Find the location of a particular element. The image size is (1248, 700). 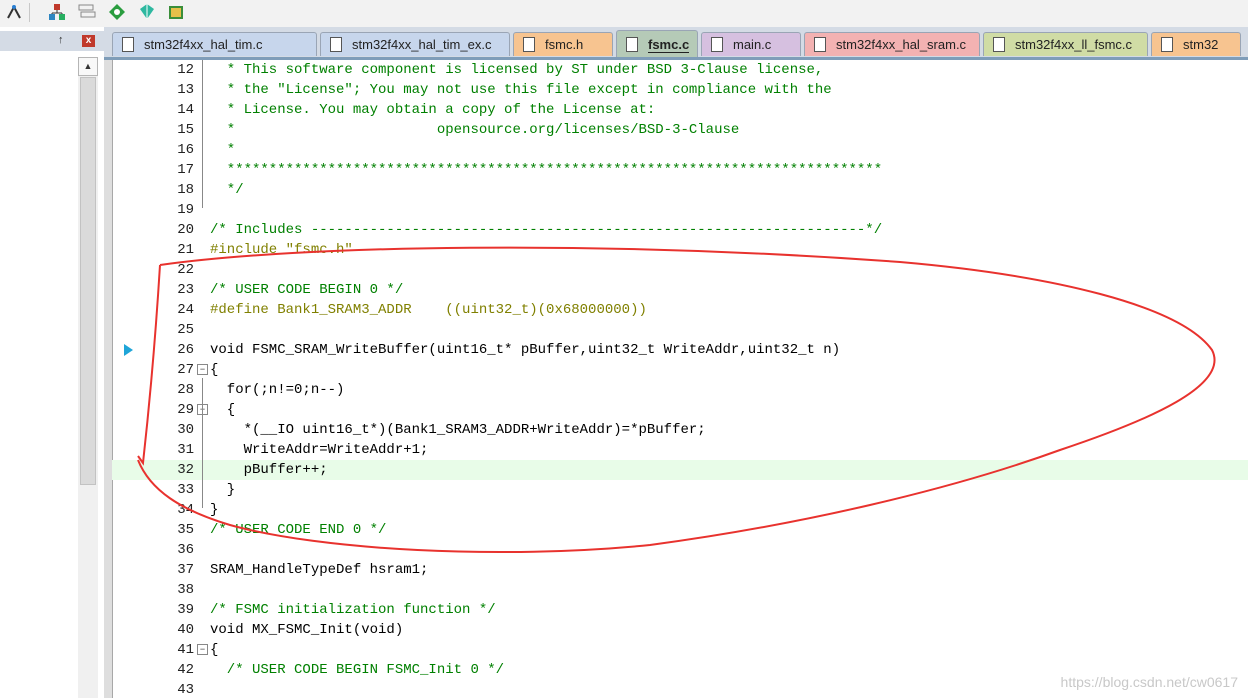

code-line: 39 /* FSMC initialization function */ is located at coordinates (680, 610).